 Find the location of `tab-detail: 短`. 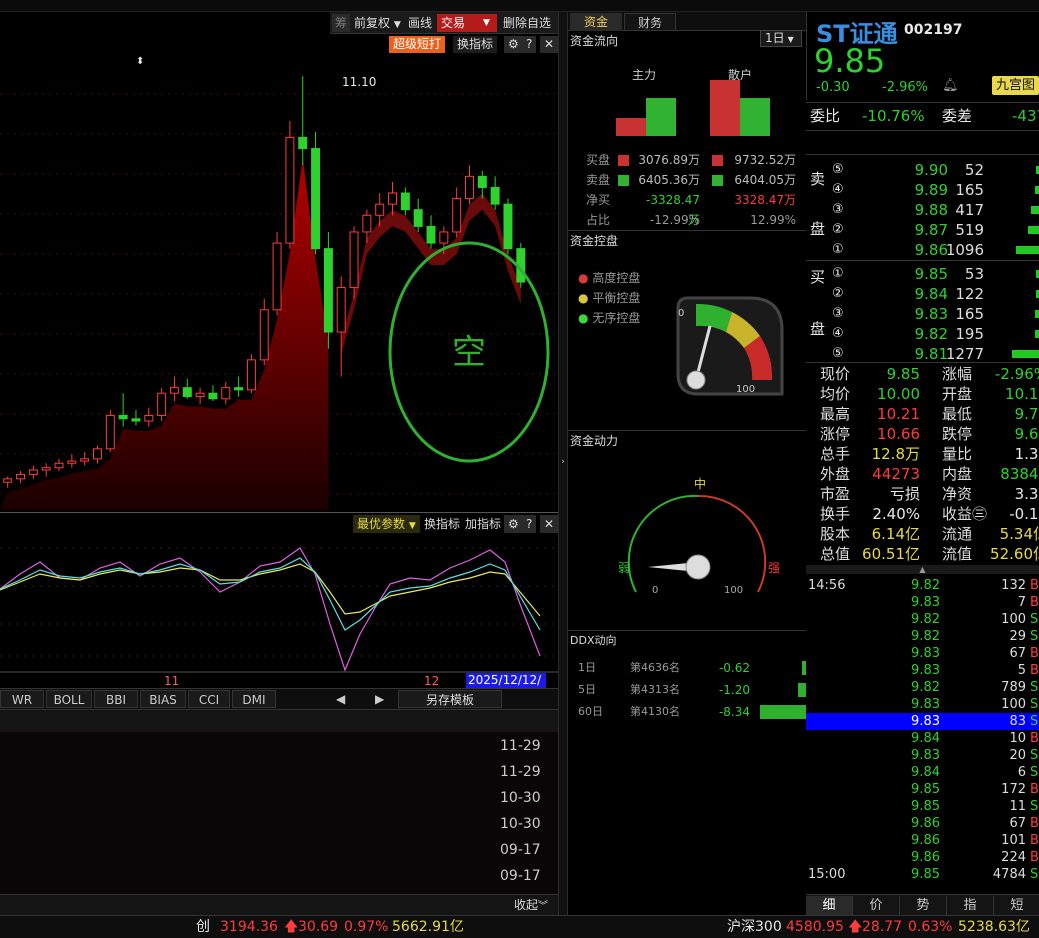

tab-detail: 短 is located at coordinates (1016, 906).